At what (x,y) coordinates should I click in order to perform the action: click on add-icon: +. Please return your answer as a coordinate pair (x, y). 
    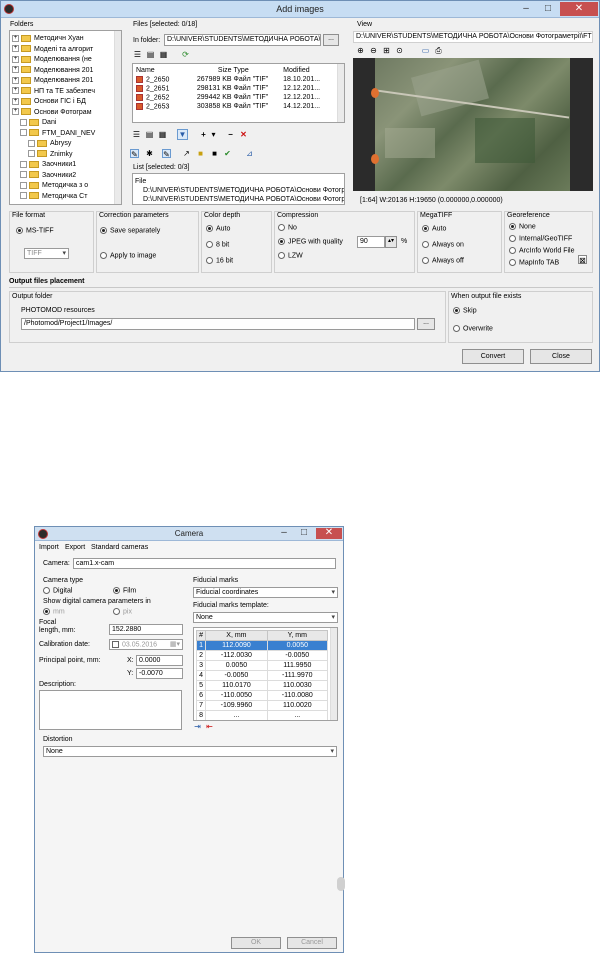
    Looking at the image, I should click on (203, 134).